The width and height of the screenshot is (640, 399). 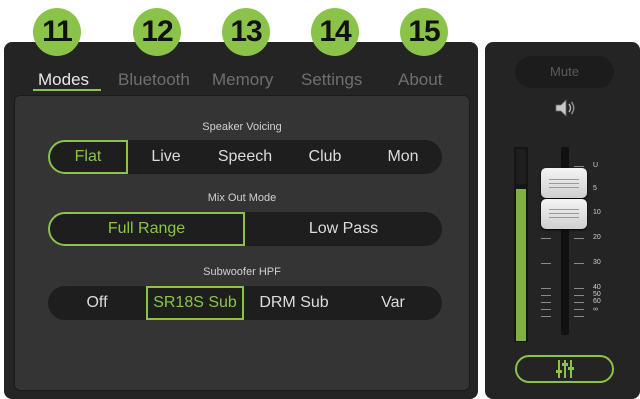 What do you see at coordinates (57, 32) in the screenshot?
I see `callout-11: 11` at bounding box center [57, 32].